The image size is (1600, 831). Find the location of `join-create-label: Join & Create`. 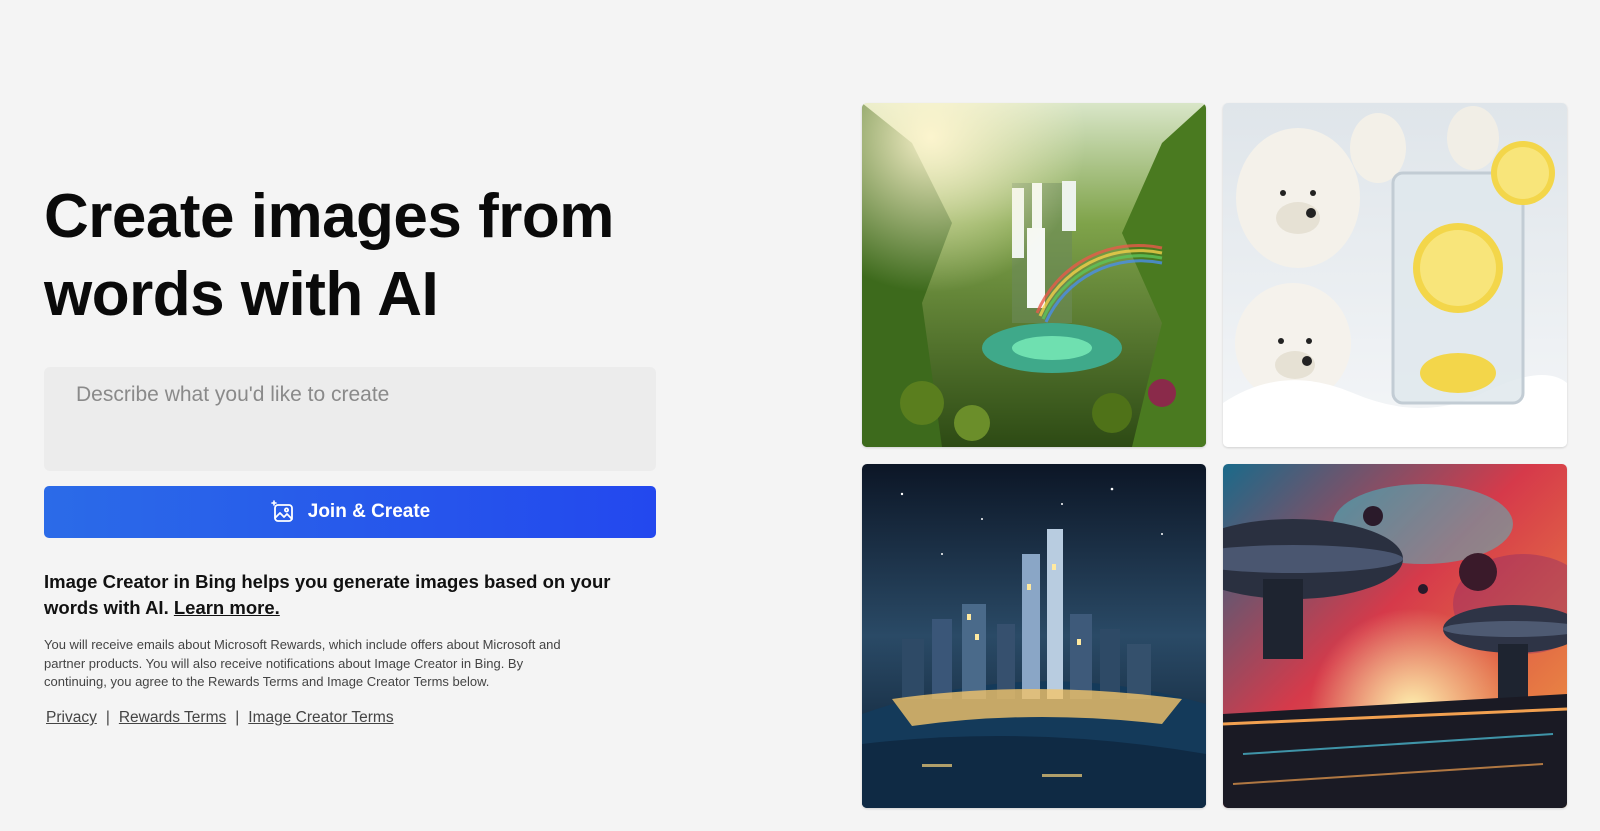

join-create-label: Join & Create is located at coordinates (369, 511).